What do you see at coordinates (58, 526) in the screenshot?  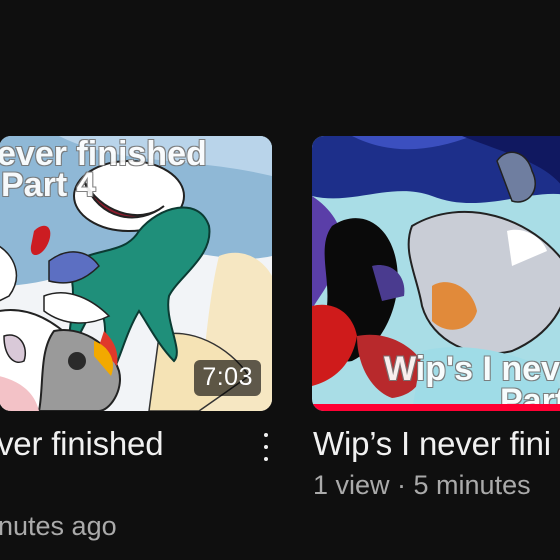 I see `video-meta-1: nutes ago` at bounding box center [58, 526].